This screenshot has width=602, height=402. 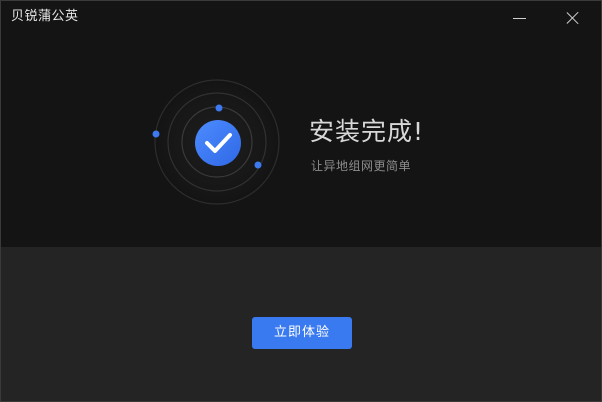 What do you see at coordinates (361, 166) in the screenshot?
I see `status-subtitle: 让异地组网更简单` at bounding box center [361, 166].